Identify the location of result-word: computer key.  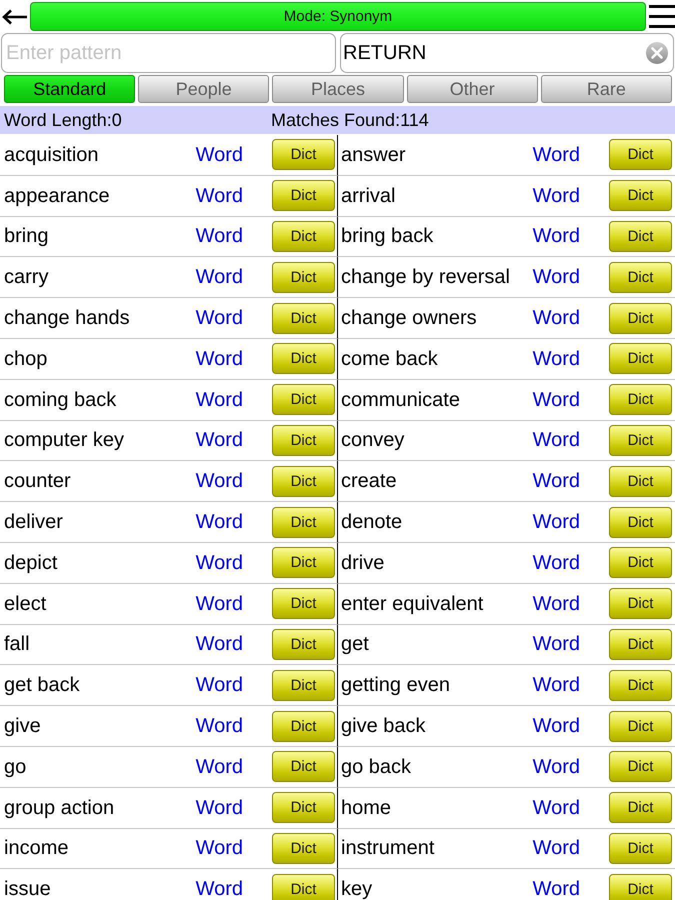
(65, 440).